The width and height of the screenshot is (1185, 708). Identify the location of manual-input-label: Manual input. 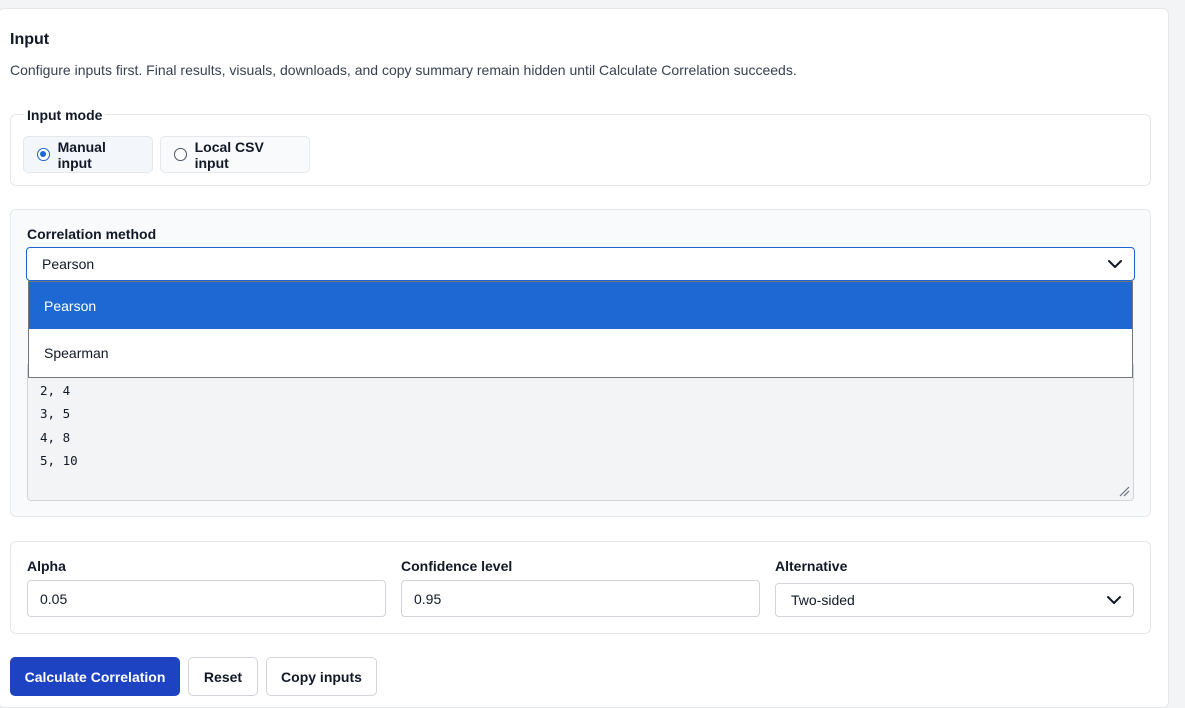
(81, 154).